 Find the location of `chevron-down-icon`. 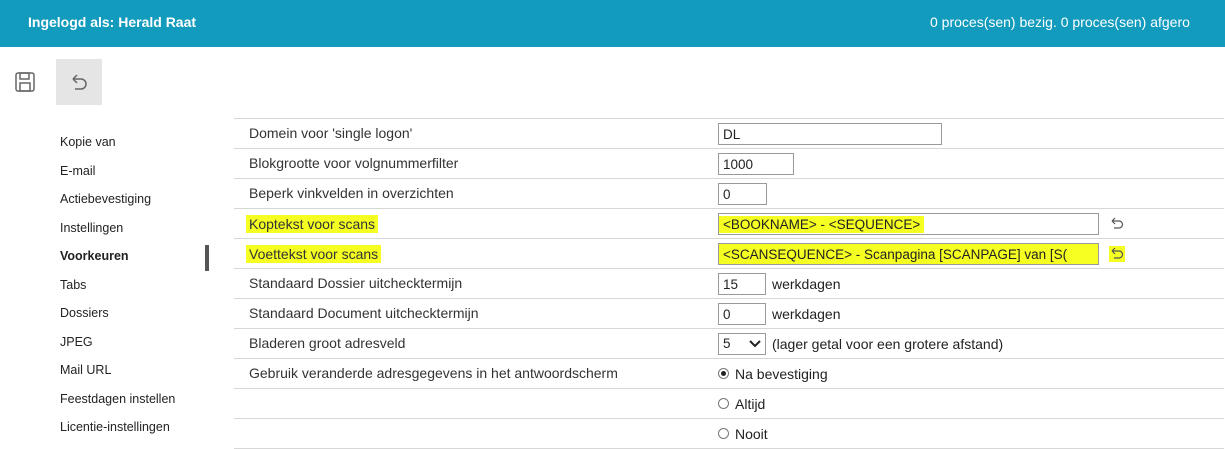

chevron-down-icon is located at coordinates (755, 343).